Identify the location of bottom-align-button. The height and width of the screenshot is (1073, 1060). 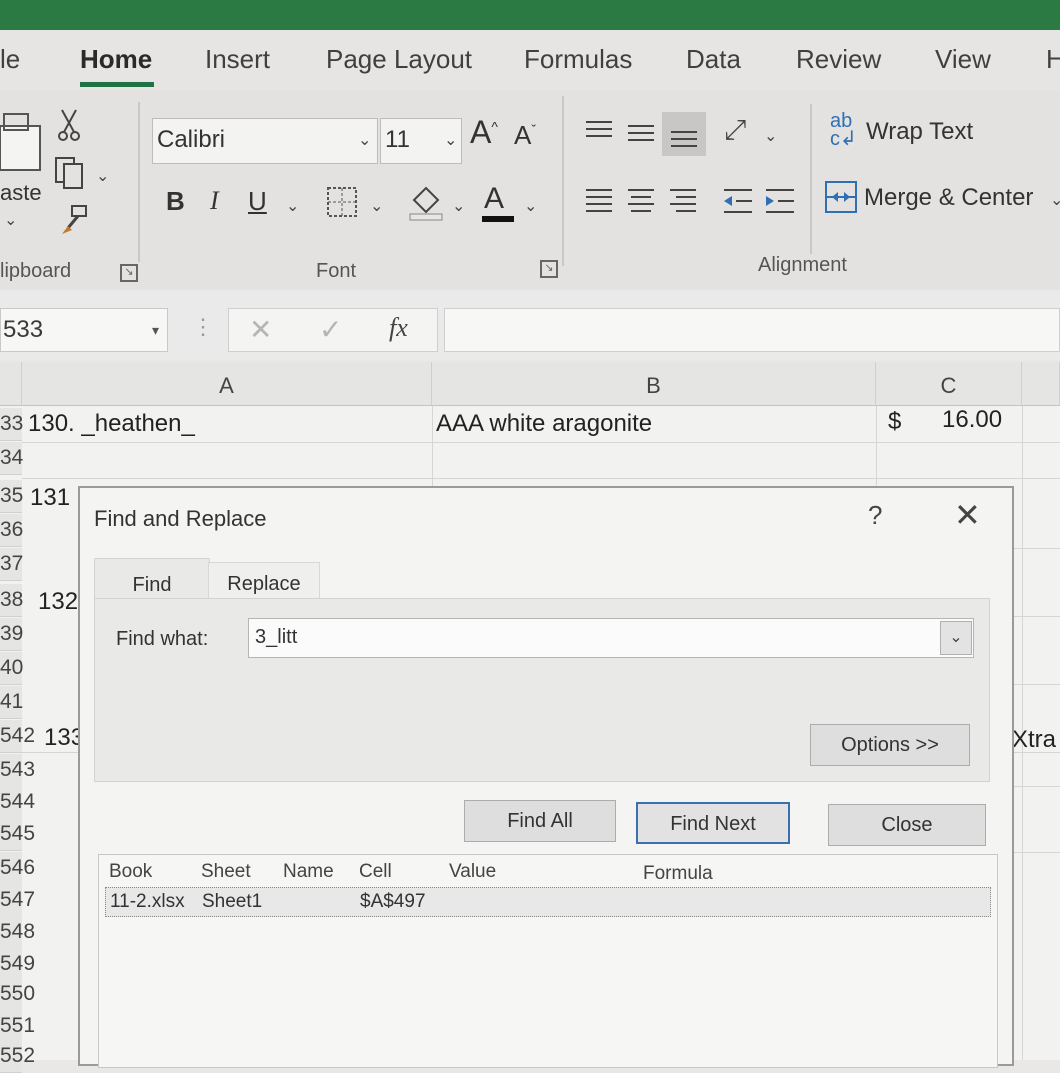
(684, 134).